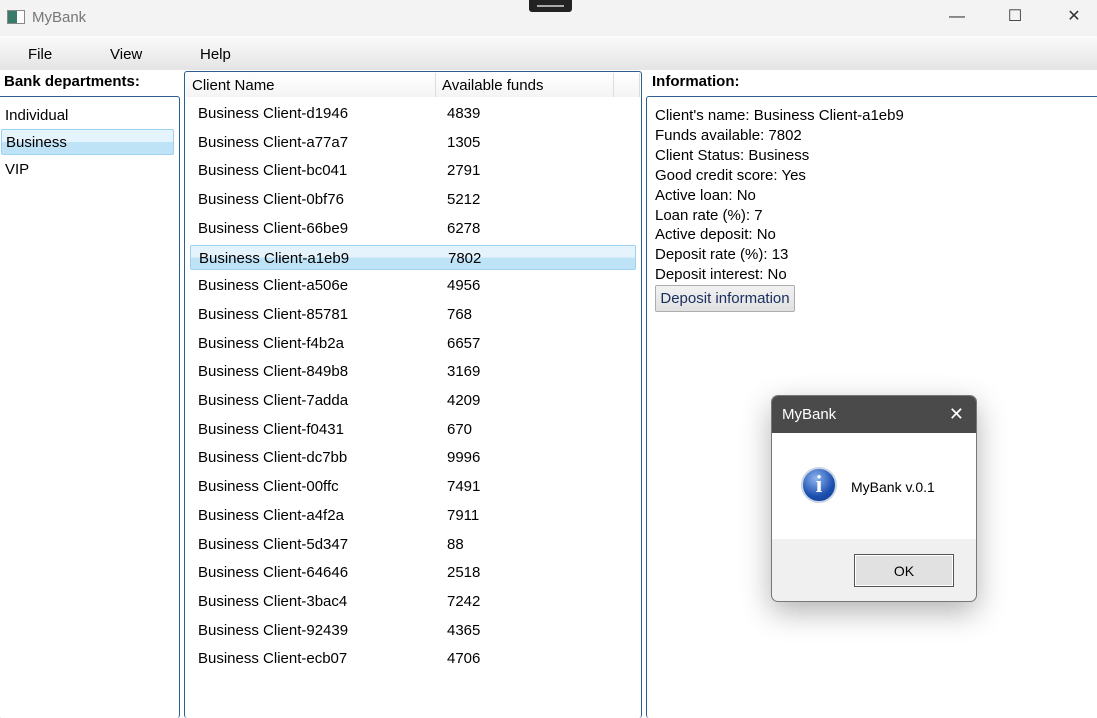 This screenshot has width=1097, height=718. What do you see at coordinates (464, 200) in the screenshot?
I see `client-funds: 5212` at bounding box center [464, 200].